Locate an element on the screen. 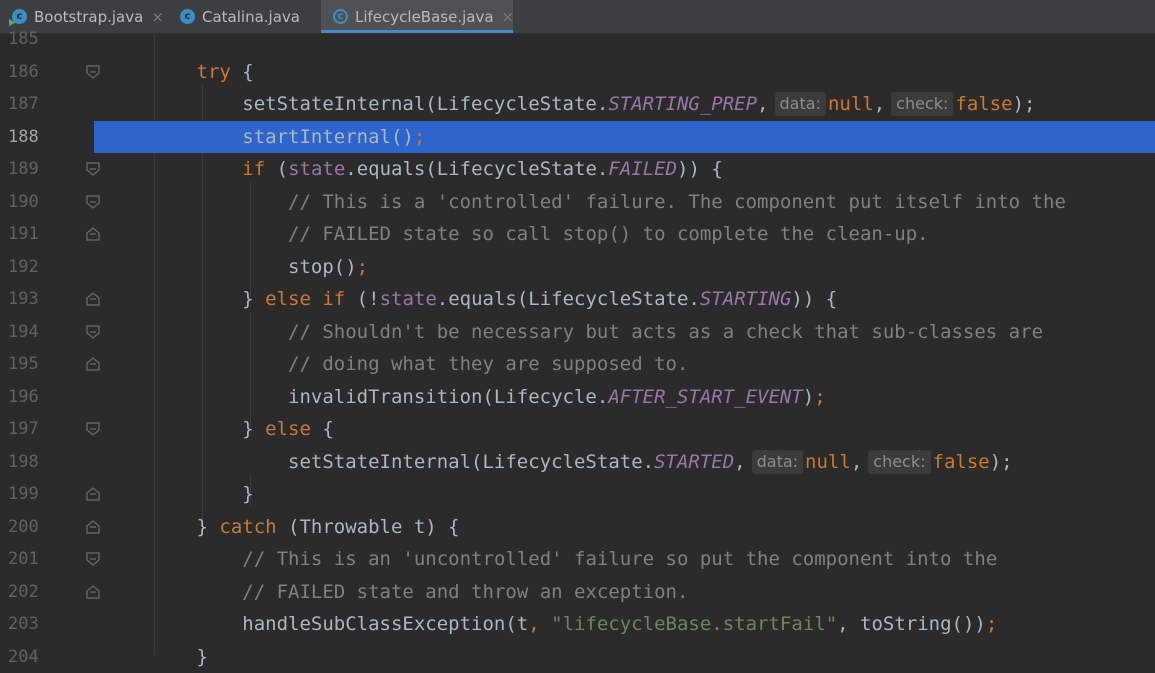  line-number: 192 is located at coordinates (23, 266).